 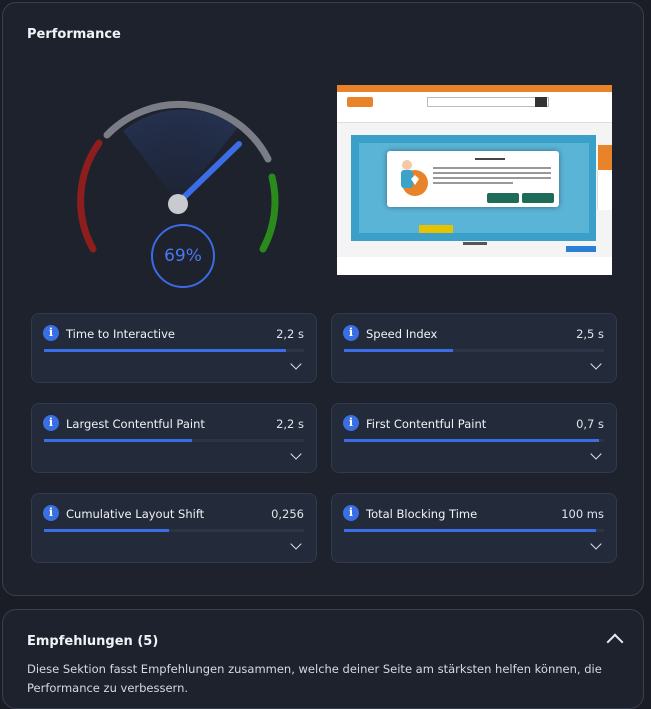 I want to click on gauge-green-arc, so click(x=269, y=213).